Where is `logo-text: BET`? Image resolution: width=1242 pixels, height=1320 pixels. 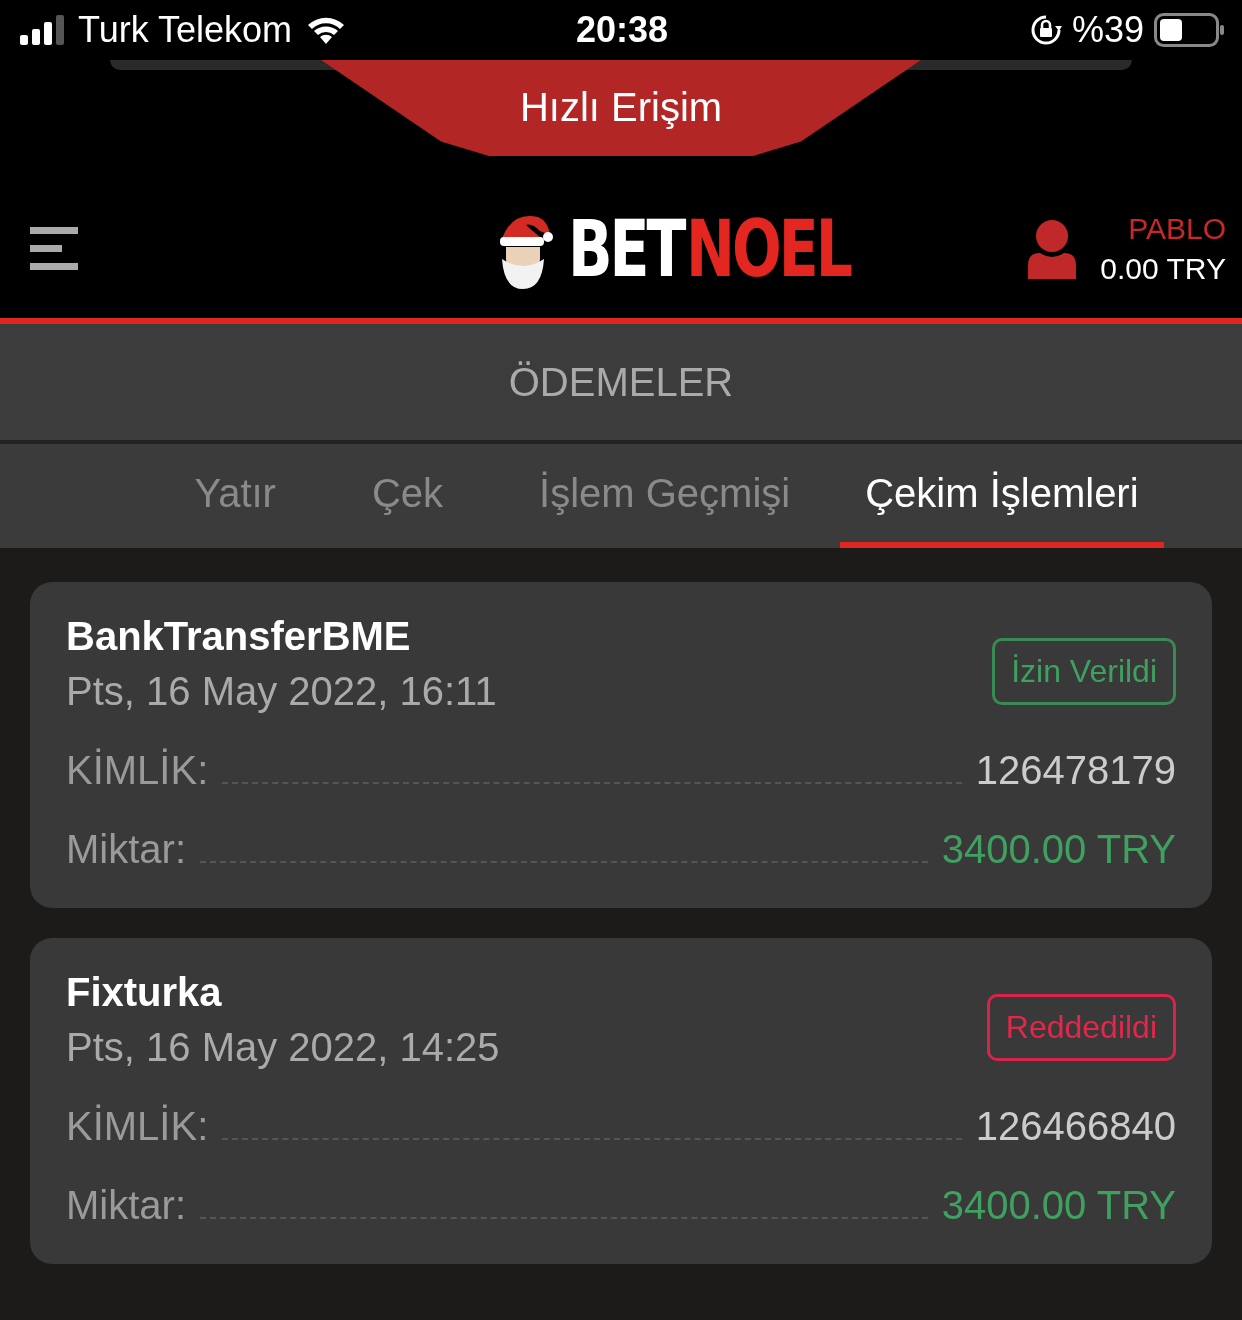
logo-text: BET is located at coordinates (625, 249).